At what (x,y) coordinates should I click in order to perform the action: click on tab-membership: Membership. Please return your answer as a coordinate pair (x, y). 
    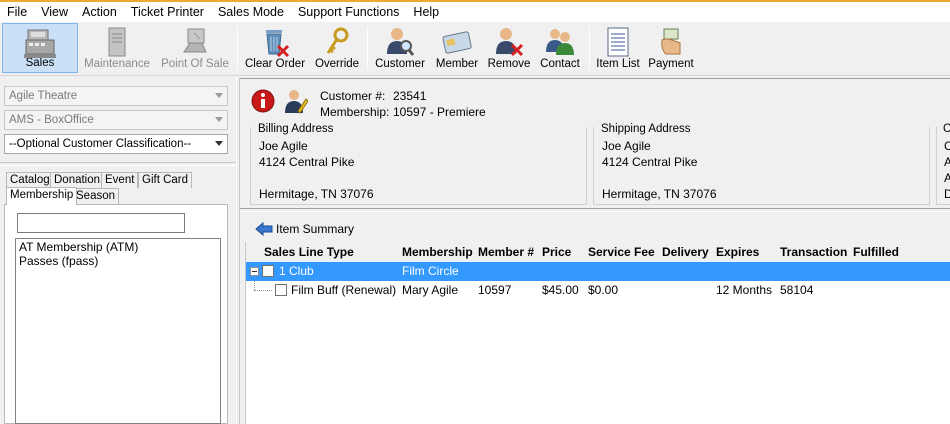
    Looking at the image, I should click on (42, 196).